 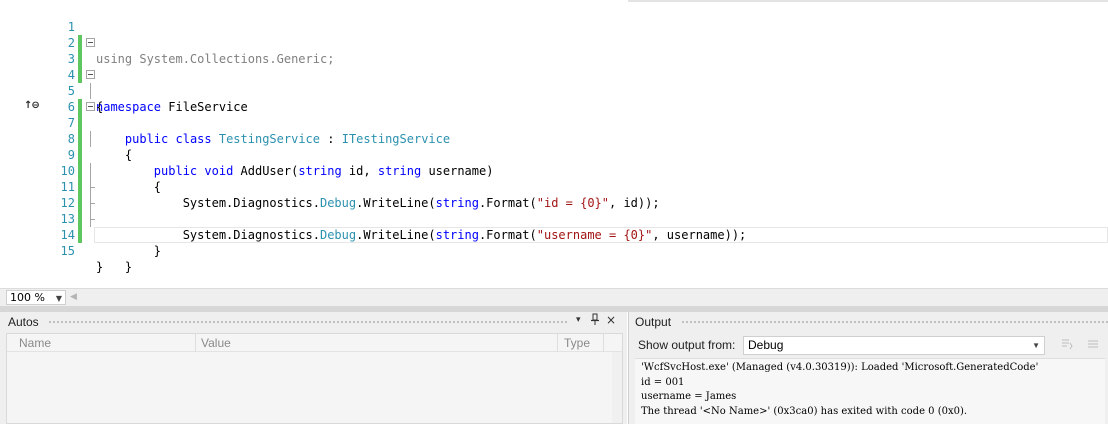 I want to click on pin-icon-glyph, so click(x=595, y=319).